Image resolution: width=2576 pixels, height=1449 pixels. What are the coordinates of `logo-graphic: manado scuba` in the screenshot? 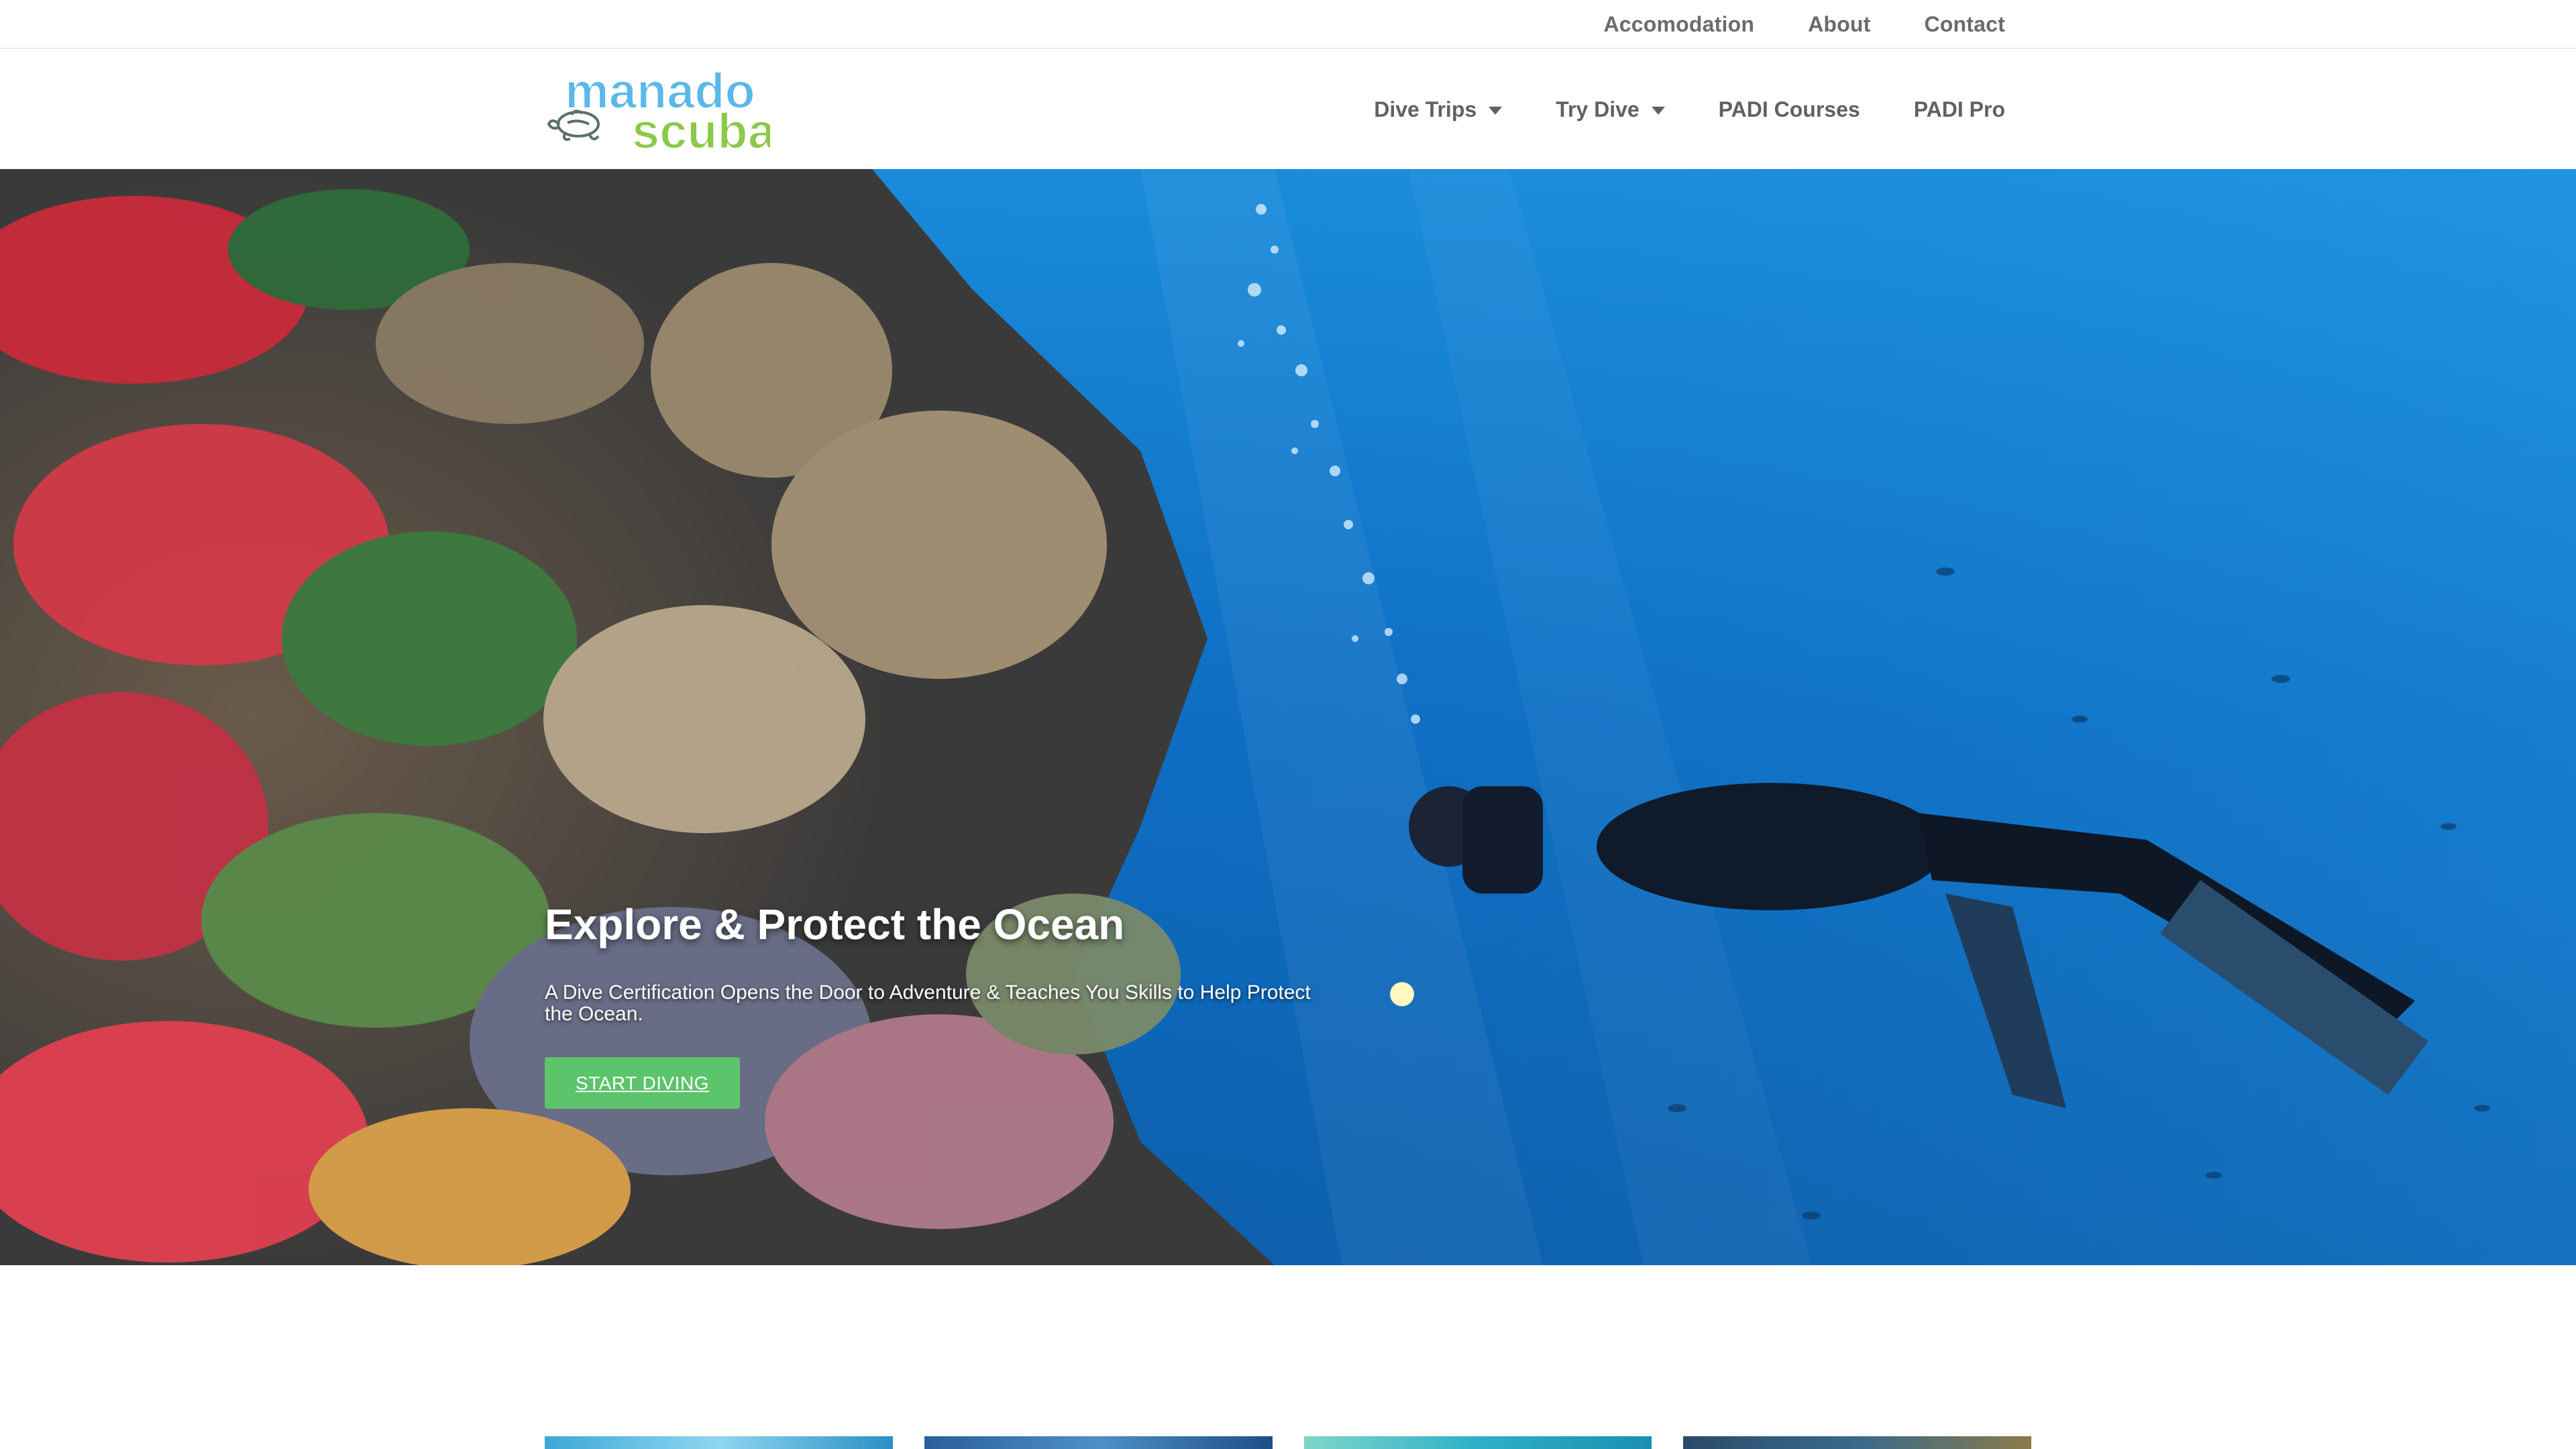 It's located at (662, 111).